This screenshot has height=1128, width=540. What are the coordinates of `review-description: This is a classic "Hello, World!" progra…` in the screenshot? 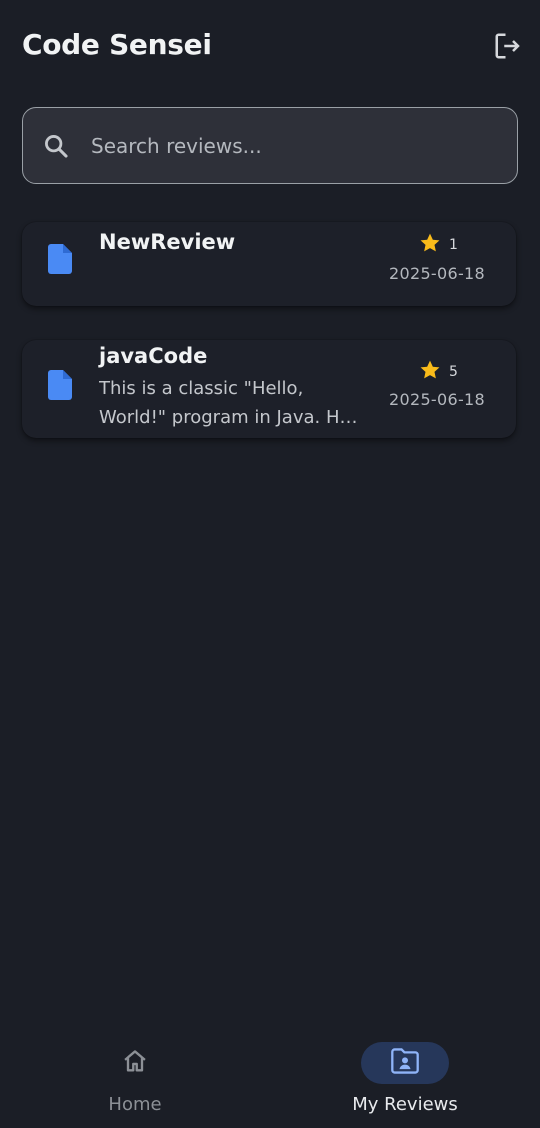 It's located at (228, 403).